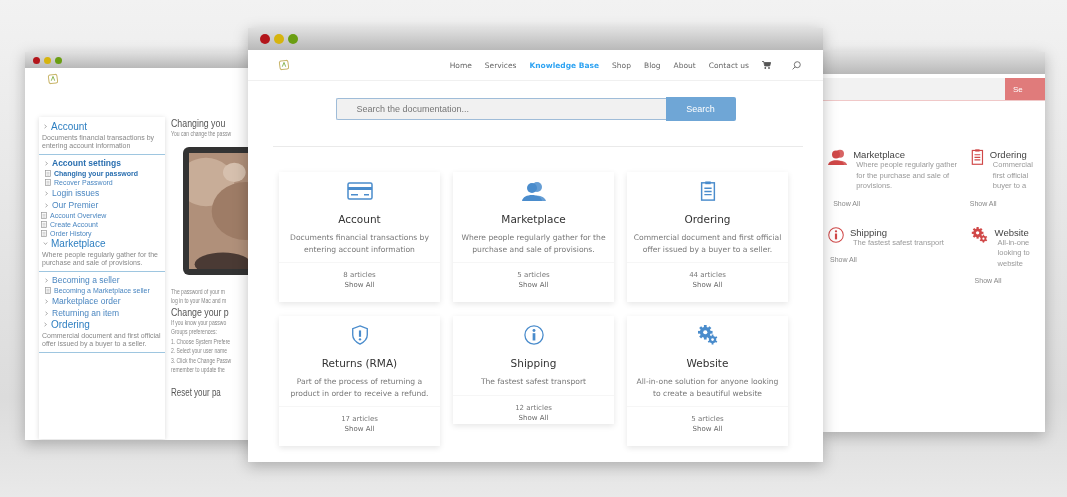 The width and height of the screenshot is (1067, 497). Describe the element at coordinates (359, 219) in the screenshot. I see `card-title: Account` at that location.